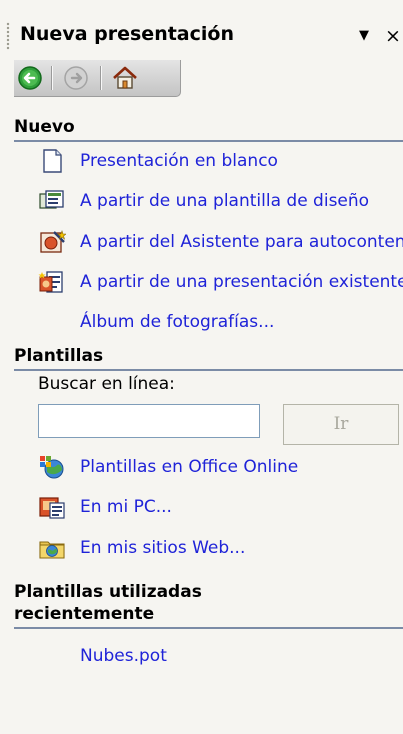  What do you see at coordinates (8, 36) in the screenshot?
I see `drag-grip-icon` at bounding box center [8, 36].